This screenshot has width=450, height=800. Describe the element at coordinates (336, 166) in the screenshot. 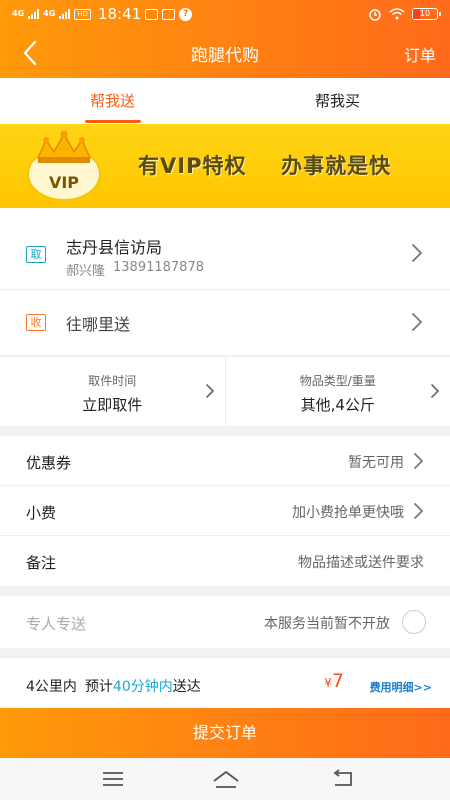

I see `vip-slogan-part2: 办事就是快` at that location.